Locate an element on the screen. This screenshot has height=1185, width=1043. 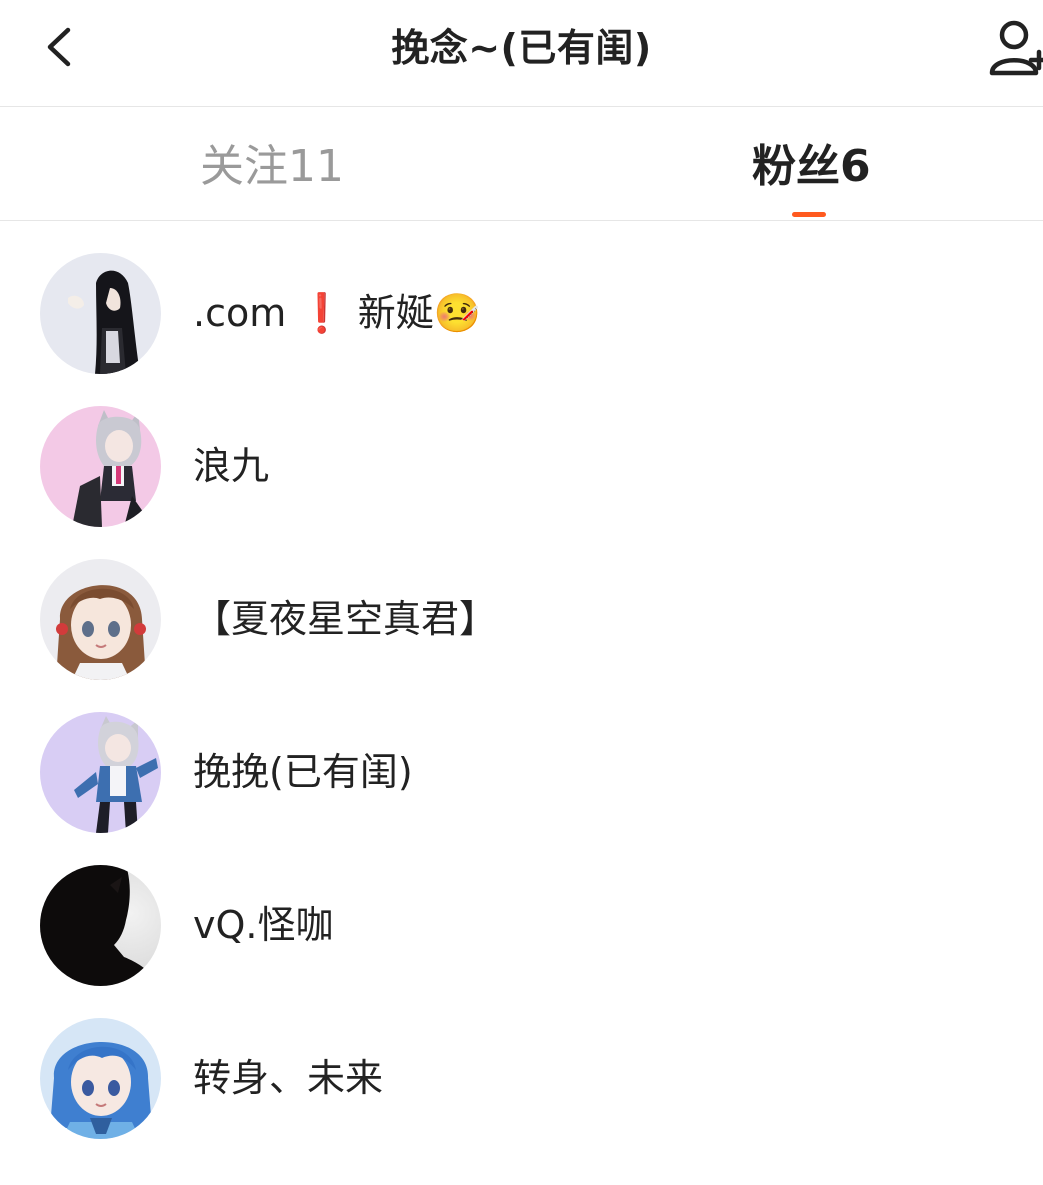
add-friend-button is located at coordinates (1014, 48).